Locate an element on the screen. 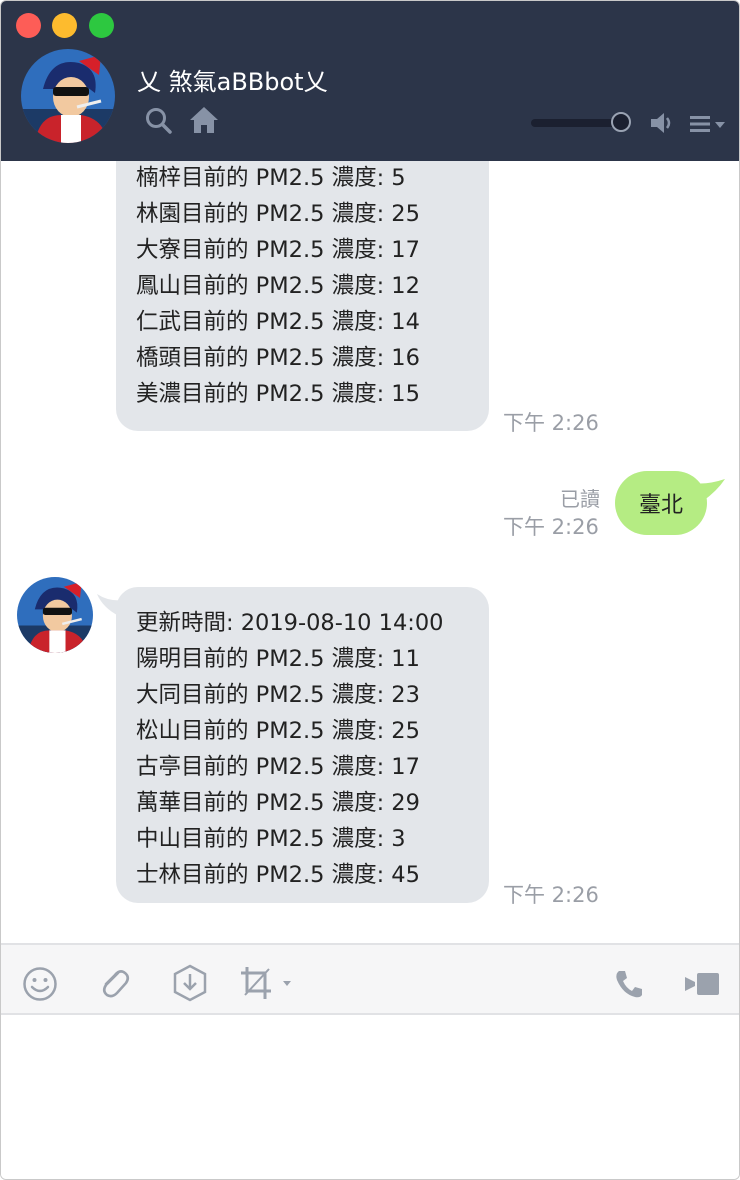 Image resolution: width=740 pixels, height=1180 pixels. message-line: 鳳山目前的 PM2.5 濃度: 12 is located at coordinates (278, 286).